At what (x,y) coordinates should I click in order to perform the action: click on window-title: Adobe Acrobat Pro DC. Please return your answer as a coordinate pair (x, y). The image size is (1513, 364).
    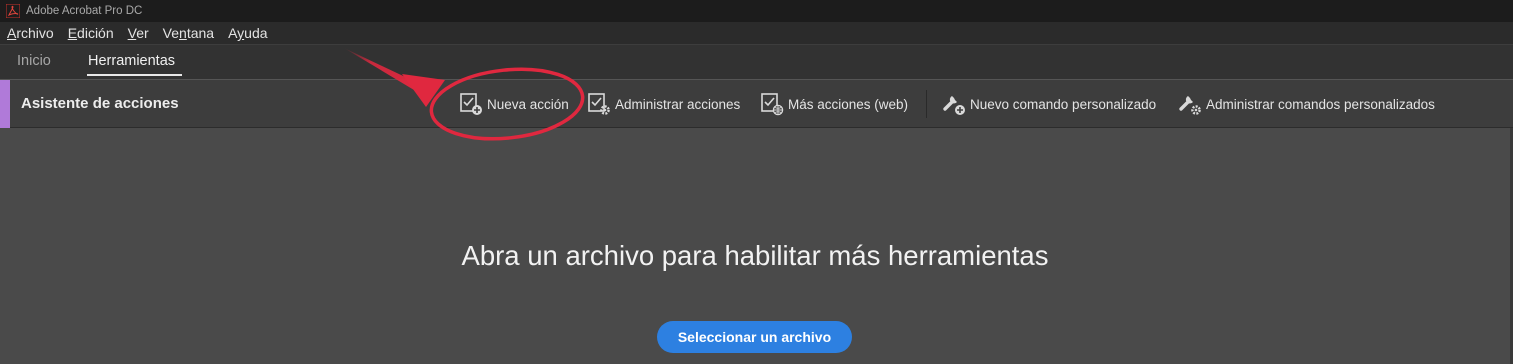
    Looking at the image, I should click on (84, 11).